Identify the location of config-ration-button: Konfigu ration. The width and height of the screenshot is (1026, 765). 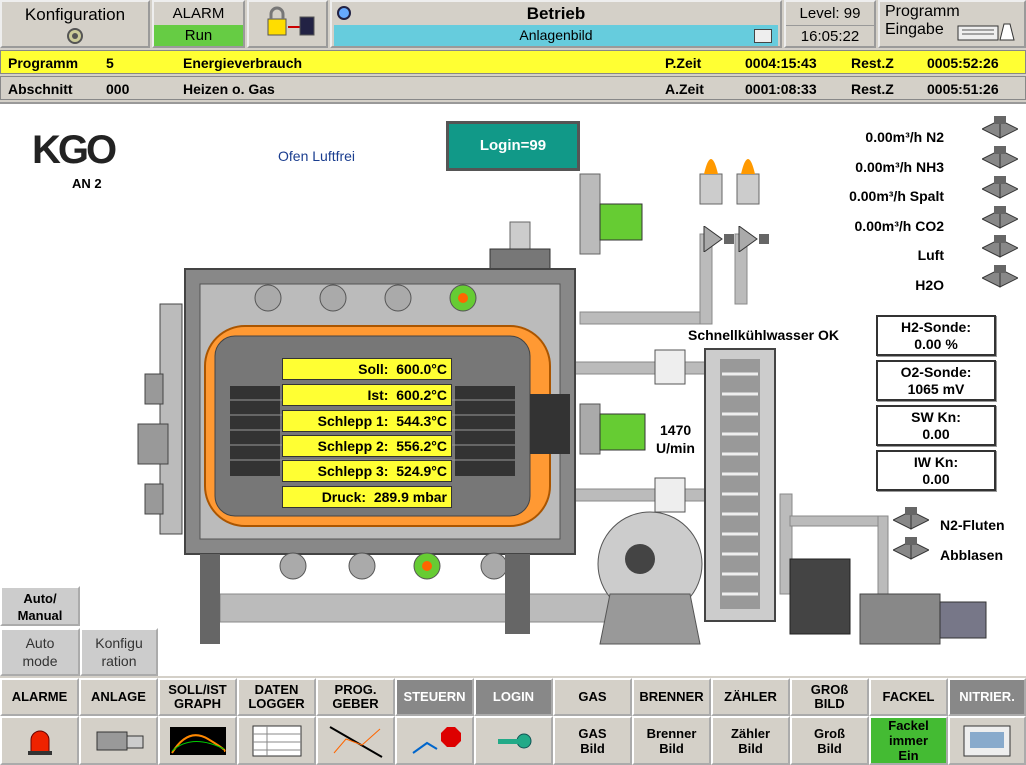
(119, 652).